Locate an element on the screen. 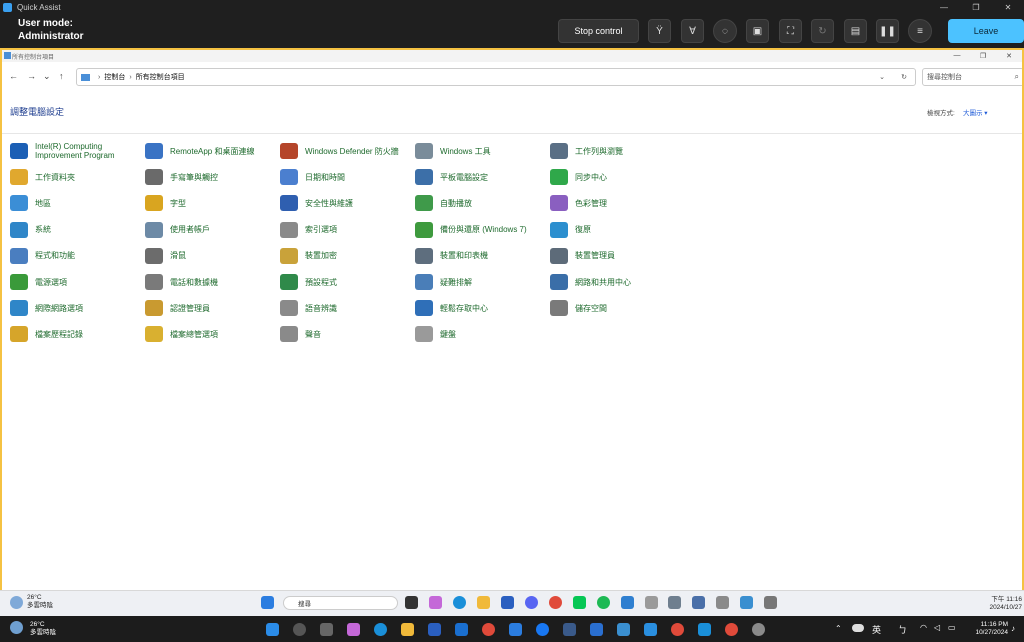  local-app-icon is located at coordinates (596, 629).